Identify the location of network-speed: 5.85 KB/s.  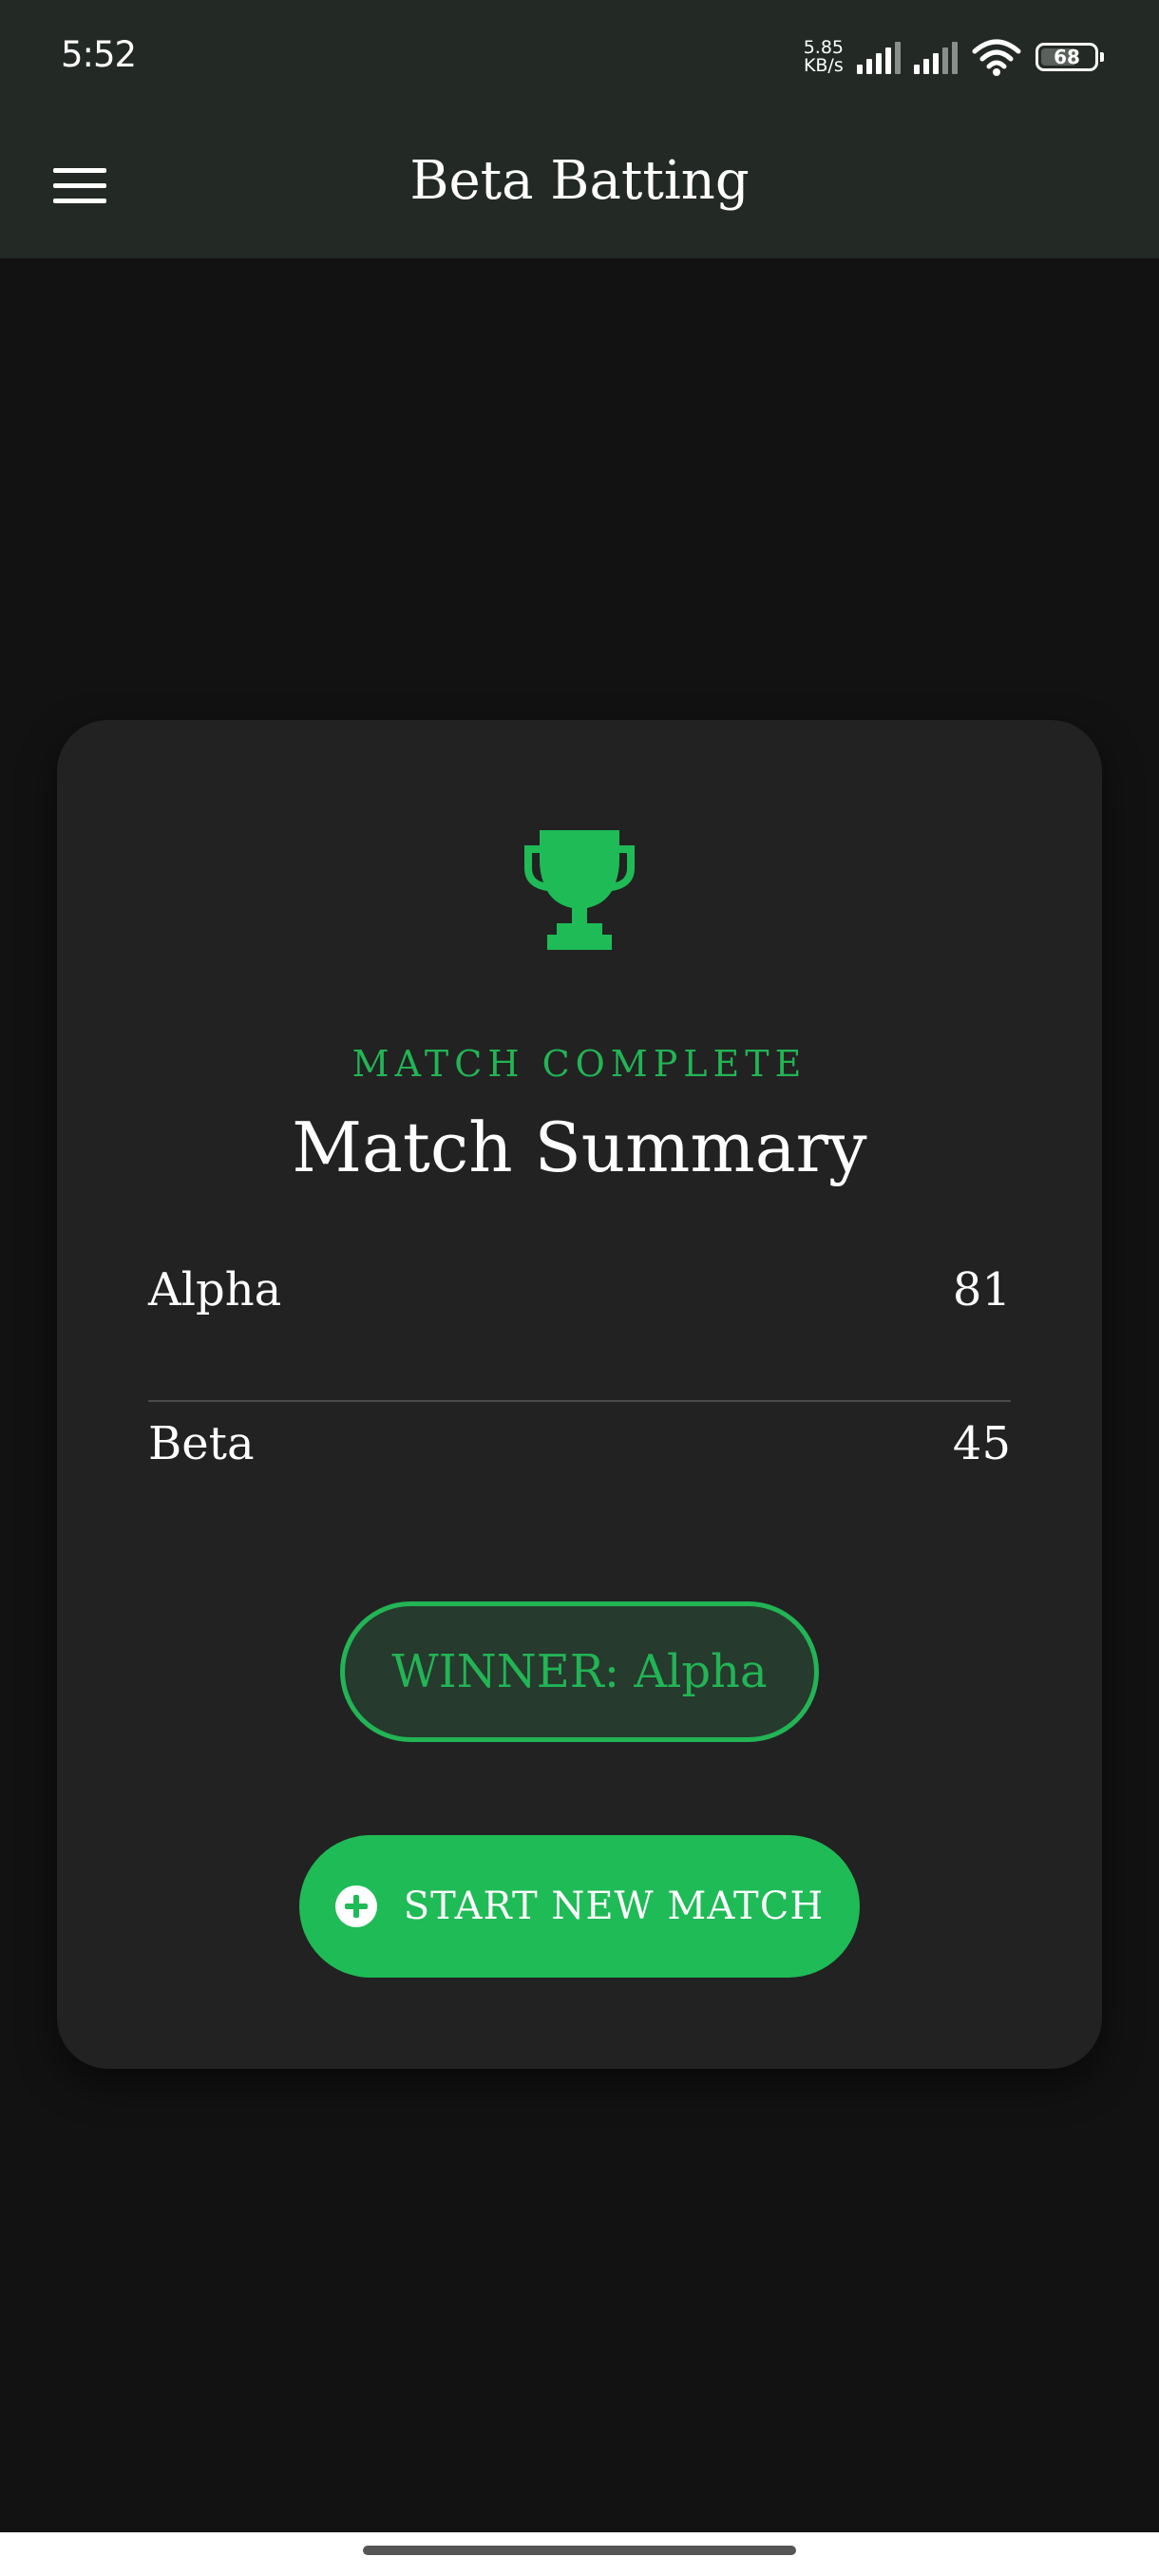
(824, 57).